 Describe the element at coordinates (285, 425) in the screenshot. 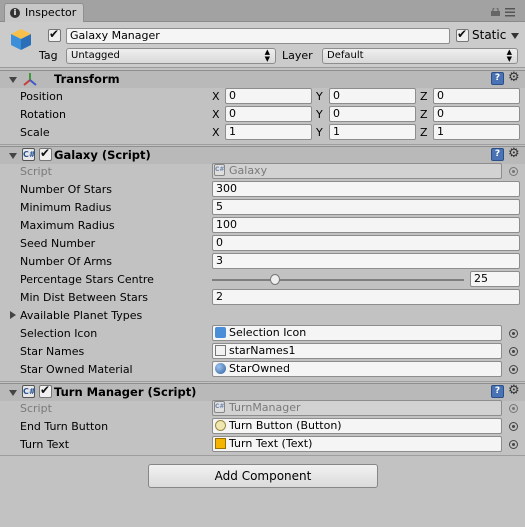

I see `object-field-value: Turn Button (Button)` at that location.